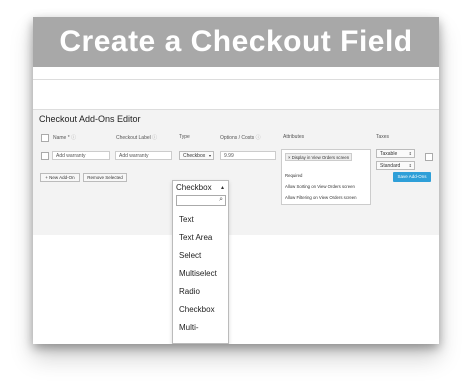  Describe the element at coordinates (196, 155) in the screenshot. I see `type-select: Checkbox ▾` at that location.